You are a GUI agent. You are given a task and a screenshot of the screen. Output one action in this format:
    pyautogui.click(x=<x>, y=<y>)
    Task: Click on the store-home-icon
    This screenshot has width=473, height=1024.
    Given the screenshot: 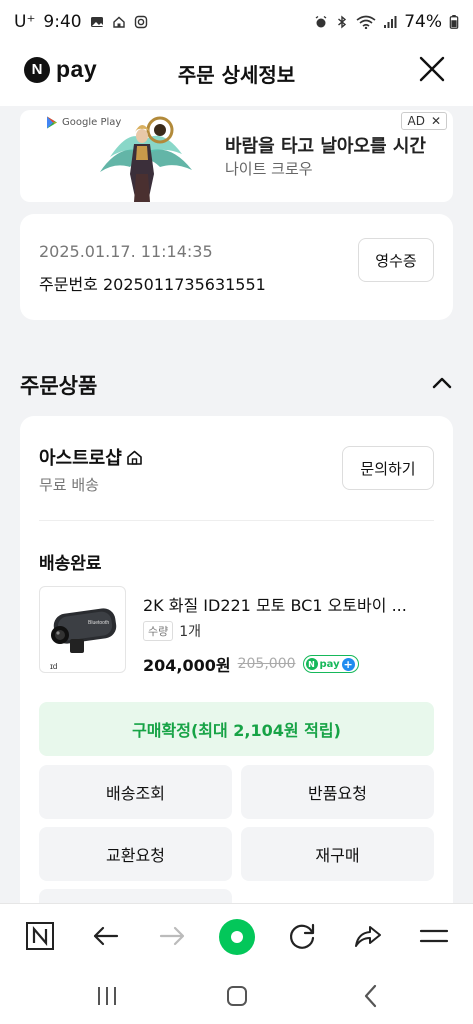 What is the action you would take?
    pyautogui.click(x=134, y=457)
    